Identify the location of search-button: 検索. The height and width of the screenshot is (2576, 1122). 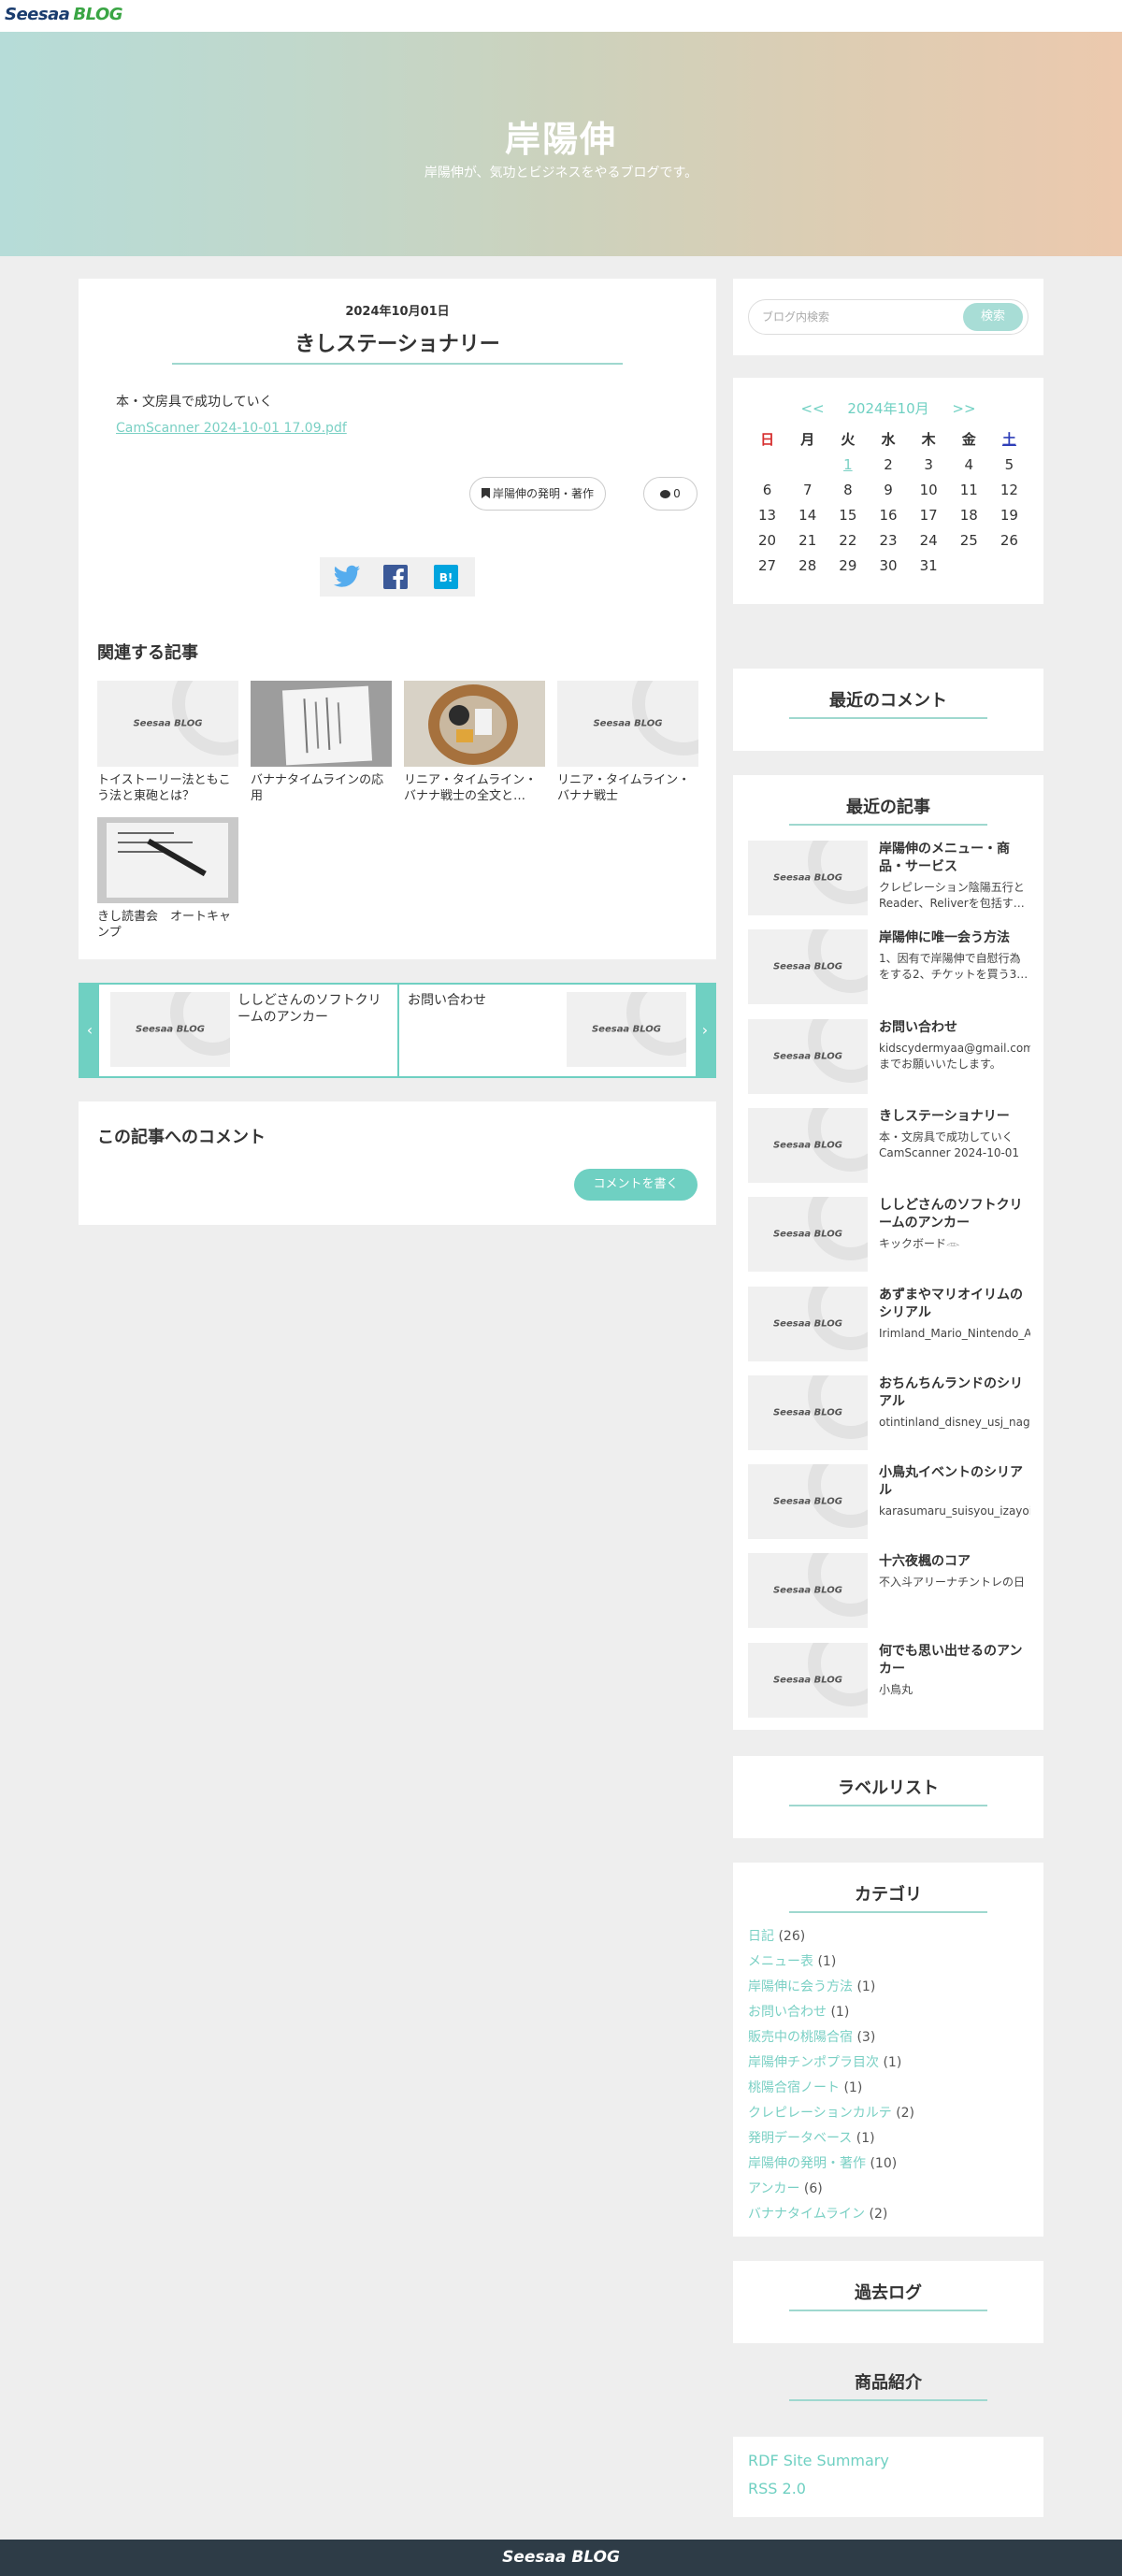
(993, 317).